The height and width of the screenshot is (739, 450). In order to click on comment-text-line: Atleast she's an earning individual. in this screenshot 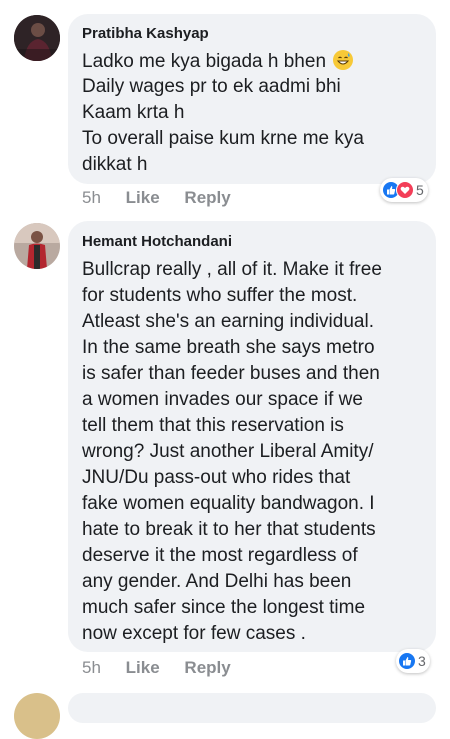, I will do `click(228, 321)`.